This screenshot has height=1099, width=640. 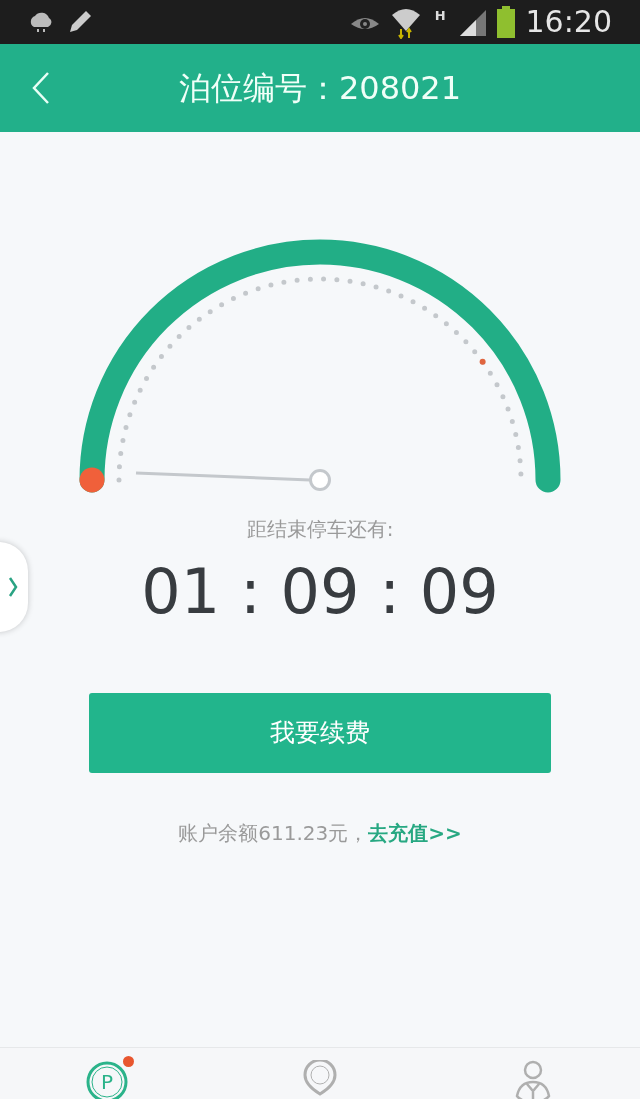 What do you see at coordinates (41, 88) in the screenshot?
I see `back-icon` at bounding box center [41, 88].